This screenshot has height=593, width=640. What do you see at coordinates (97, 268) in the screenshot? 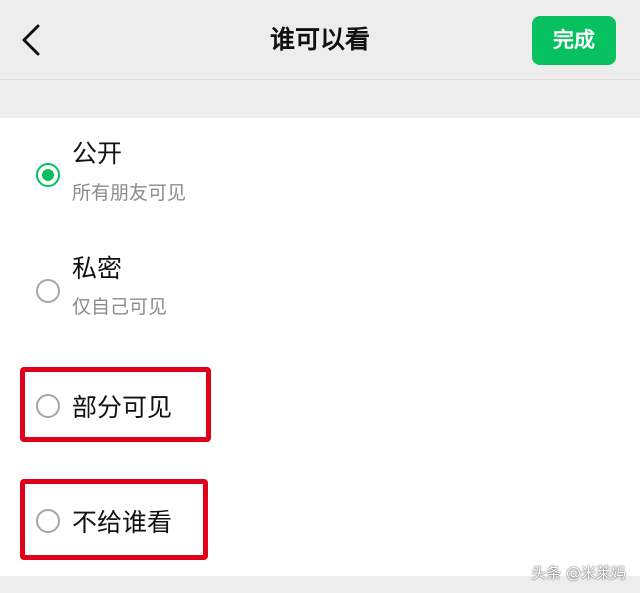
I see `option-title: 私密` at bounding box center [97, 268].